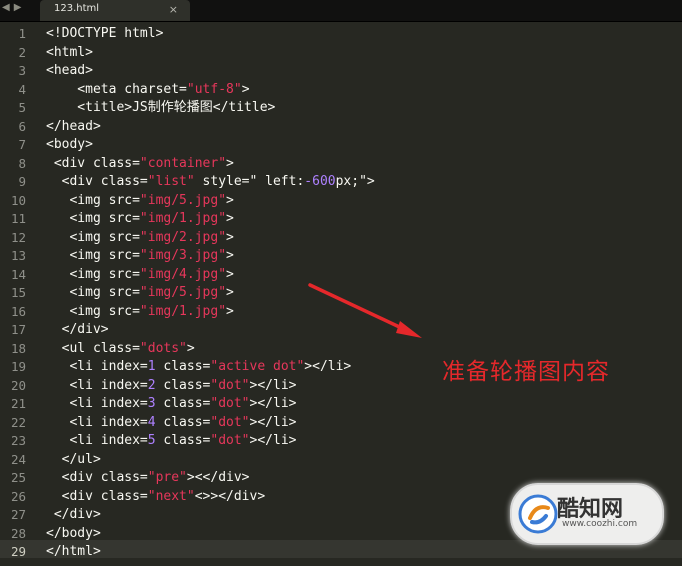  I want to click on code-line: <!DOCTYPE html>, so click(104, 34).